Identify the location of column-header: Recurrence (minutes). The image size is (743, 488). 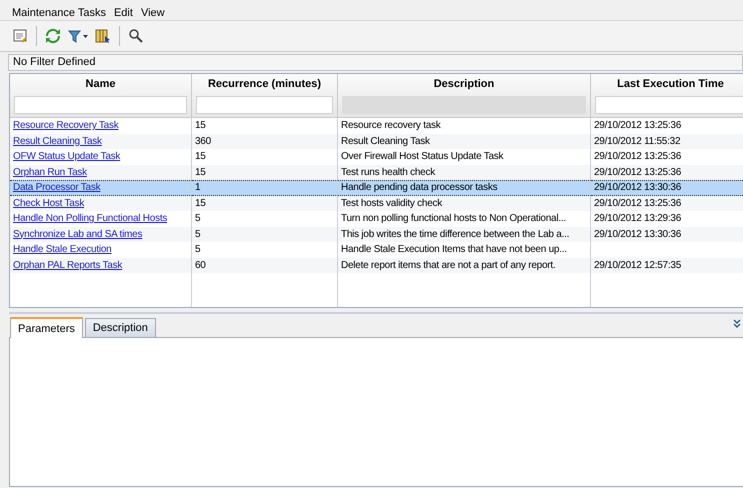
(265, 96).